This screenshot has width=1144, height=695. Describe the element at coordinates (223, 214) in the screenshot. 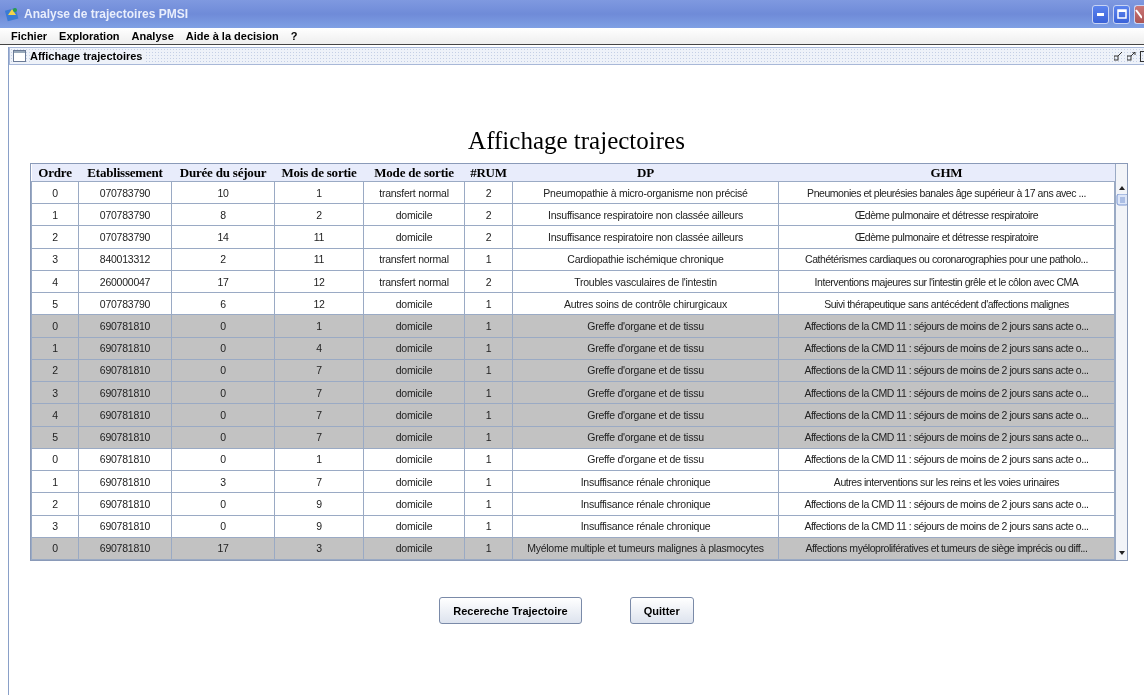

I see `table-cell: 8` at that location.